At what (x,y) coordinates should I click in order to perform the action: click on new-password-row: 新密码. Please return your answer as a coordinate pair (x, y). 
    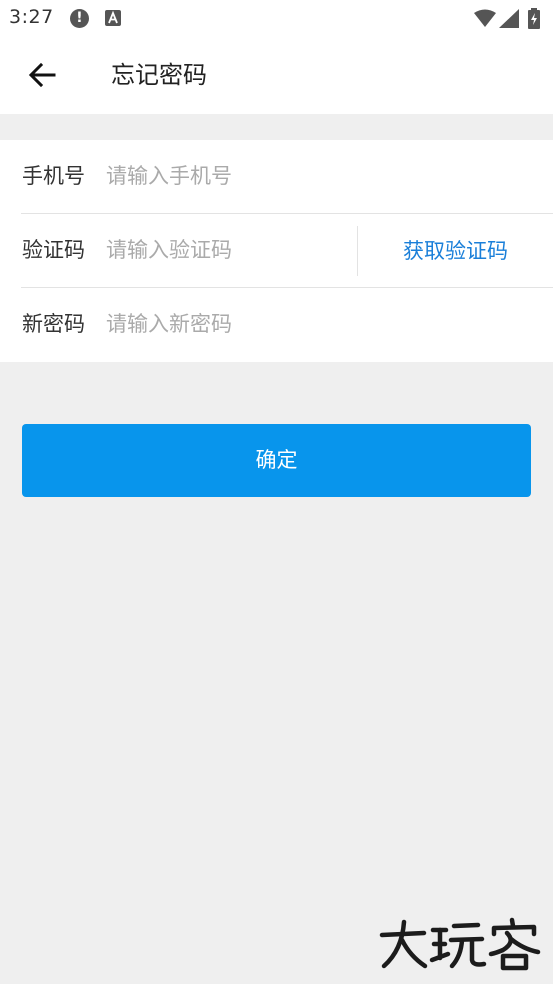
    Looking at the image, I should click on (276, 325).